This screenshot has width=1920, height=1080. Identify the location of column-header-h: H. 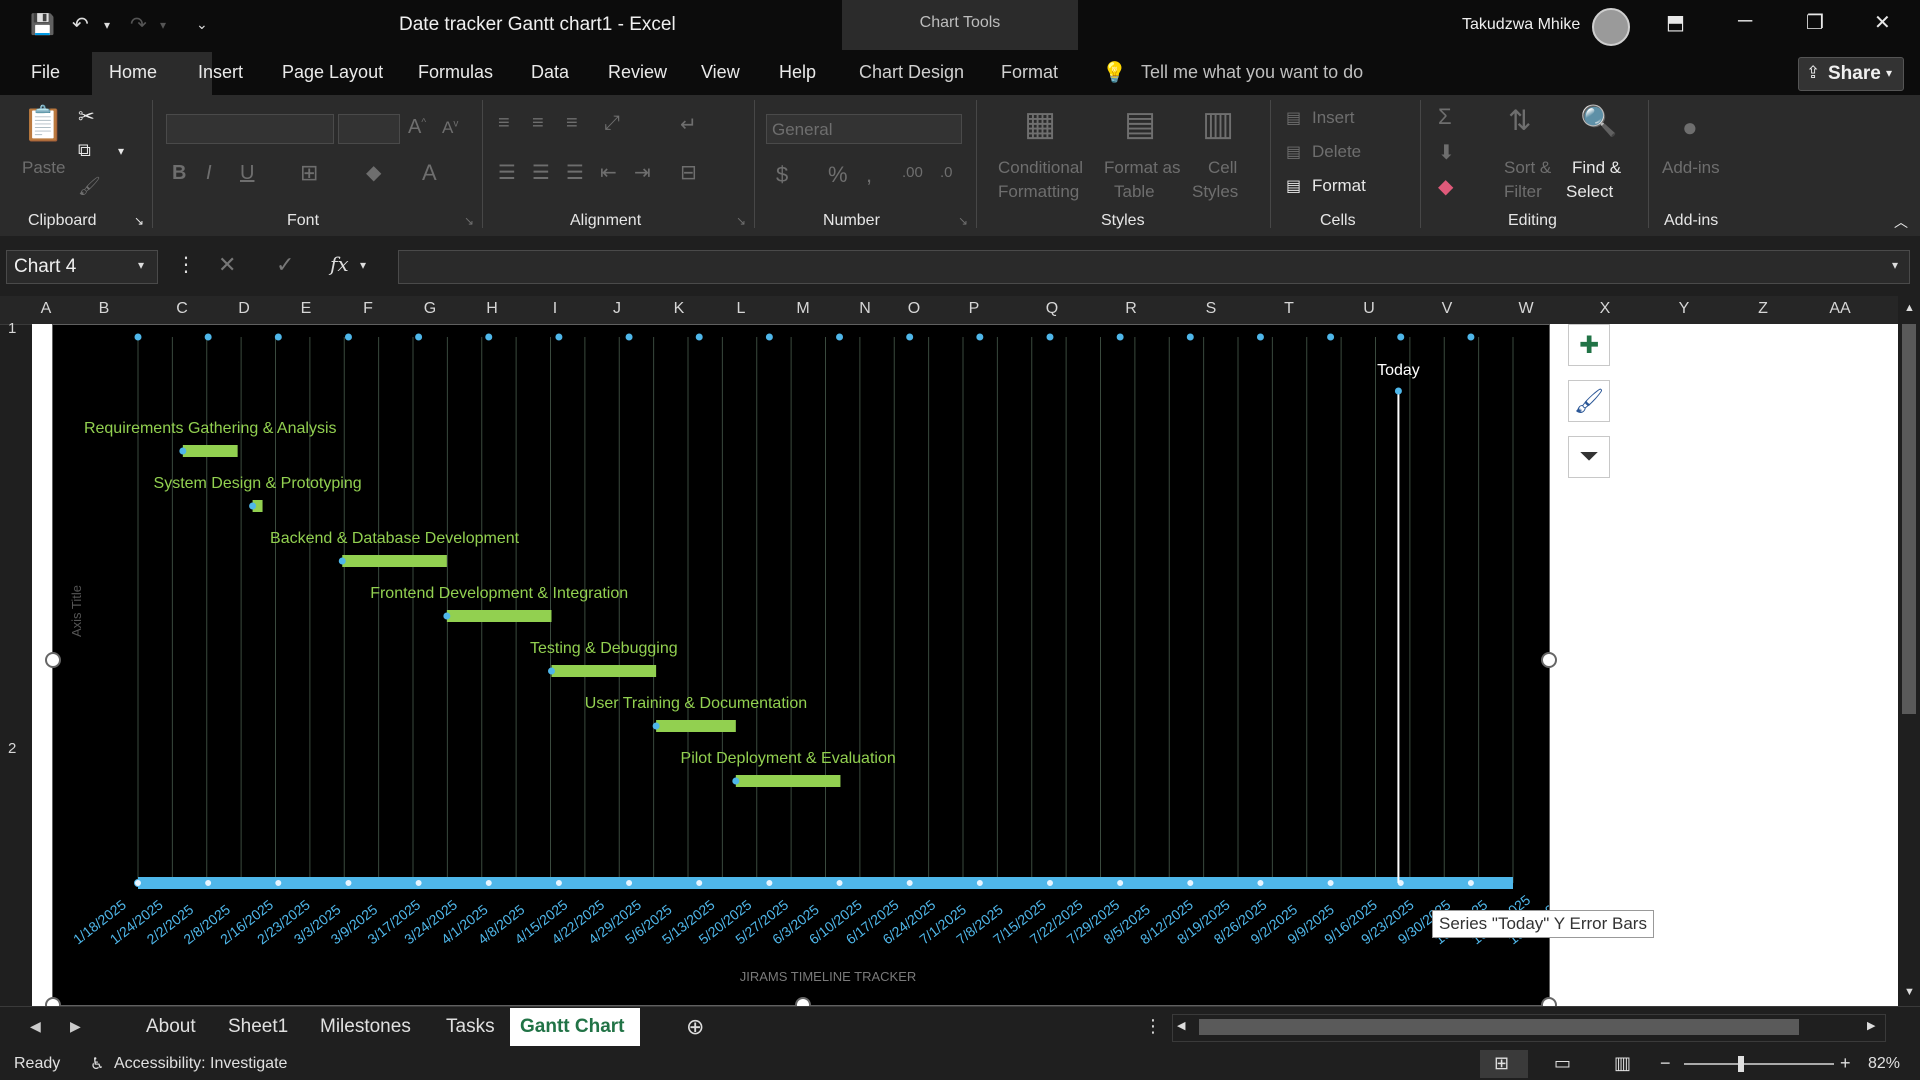
(492, 309).